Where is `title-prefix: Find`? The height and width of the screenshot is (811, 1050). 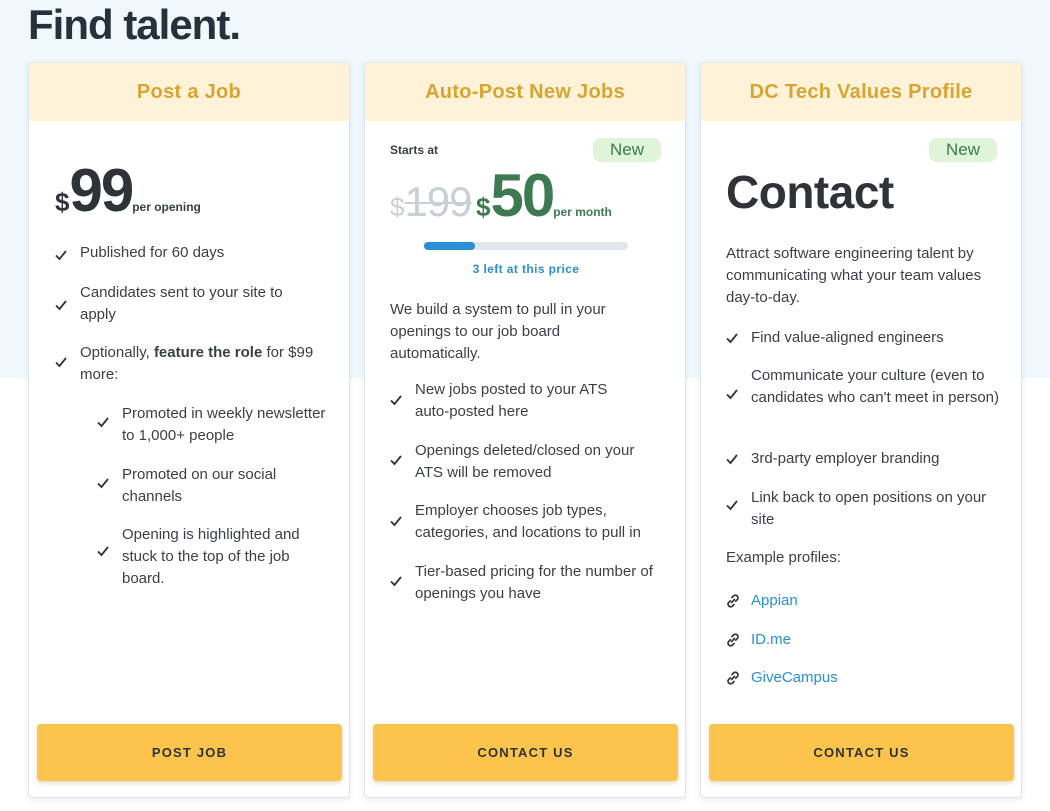 title-prefix: Find is located at coordinates (76, 24).